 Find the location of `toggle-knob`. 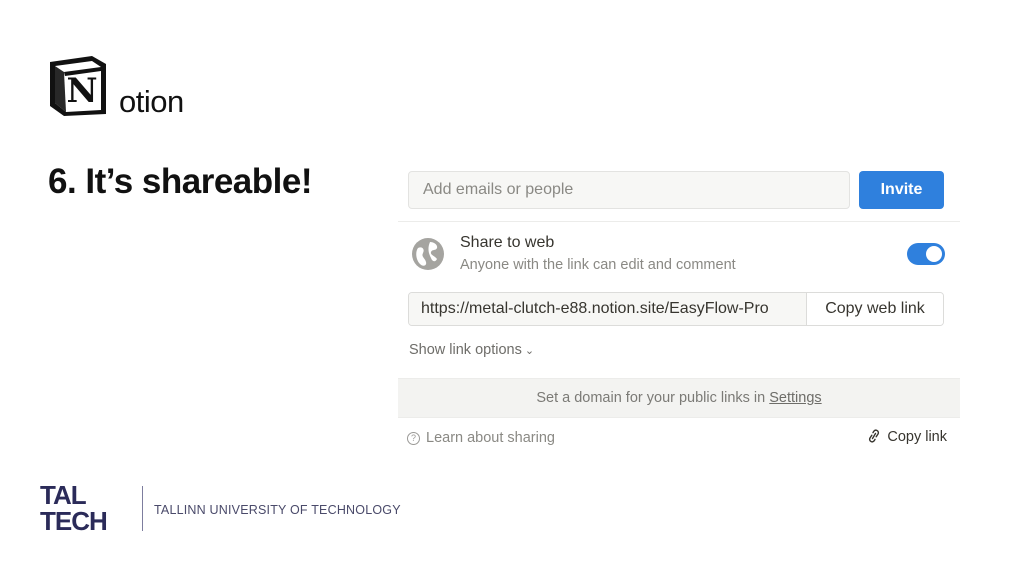

toggle-knob is located at coordinates (934, 254).